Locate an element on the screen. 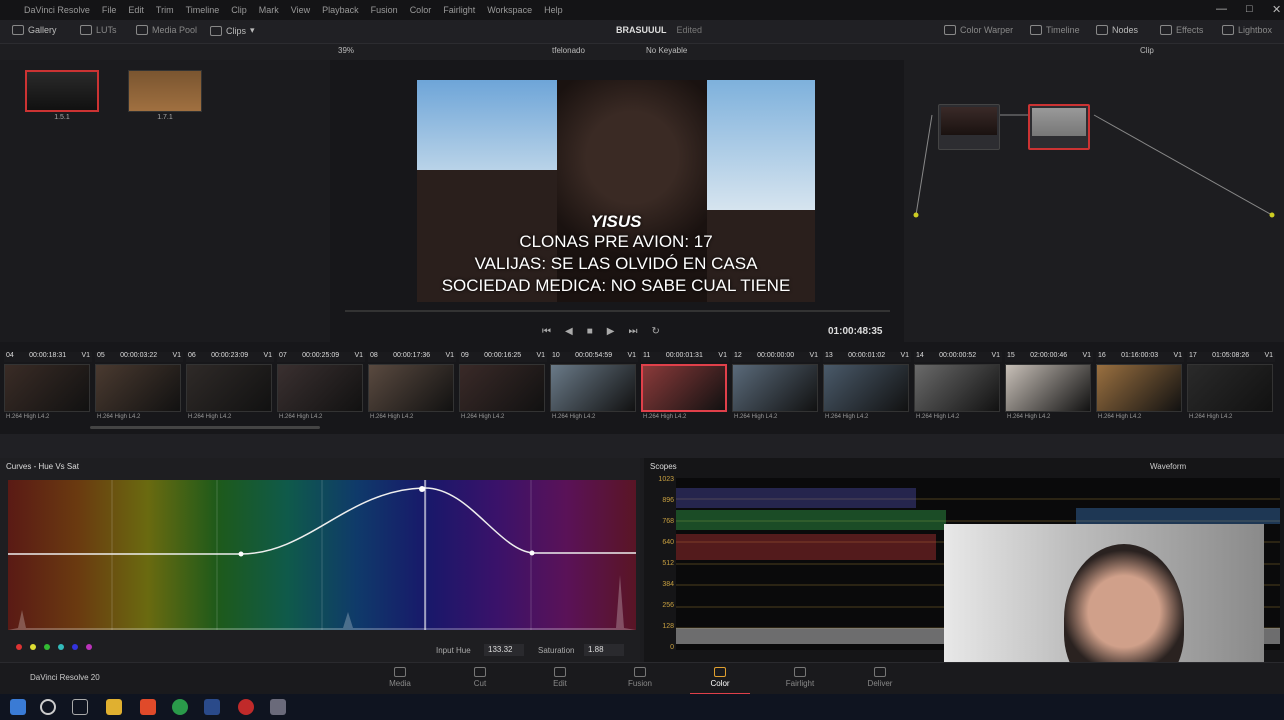 This screenshot has height=720, width=1284. page-color: Color is located at coordinates (720, 681).